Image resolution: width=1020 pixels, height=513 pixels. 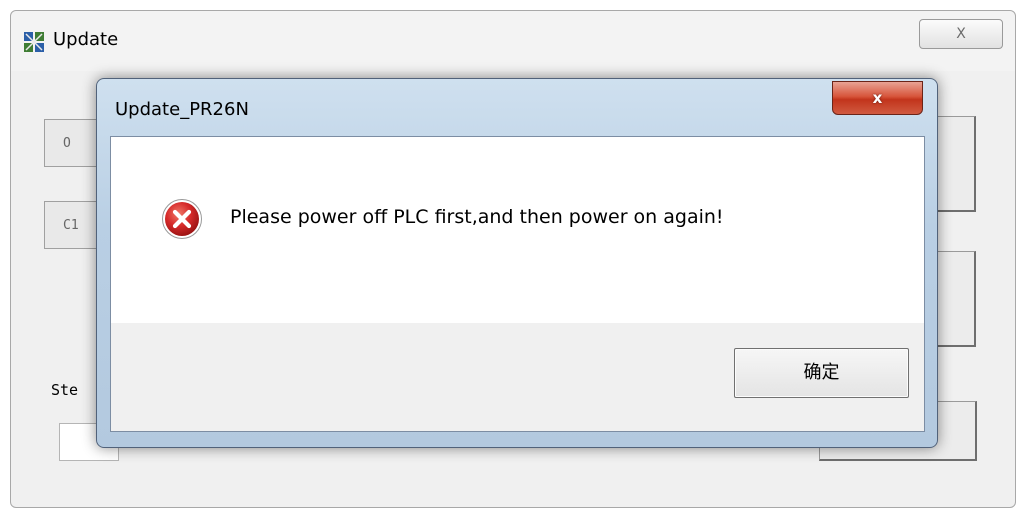 I want to click on ok-button: 确定, so click(x=821, y=373).